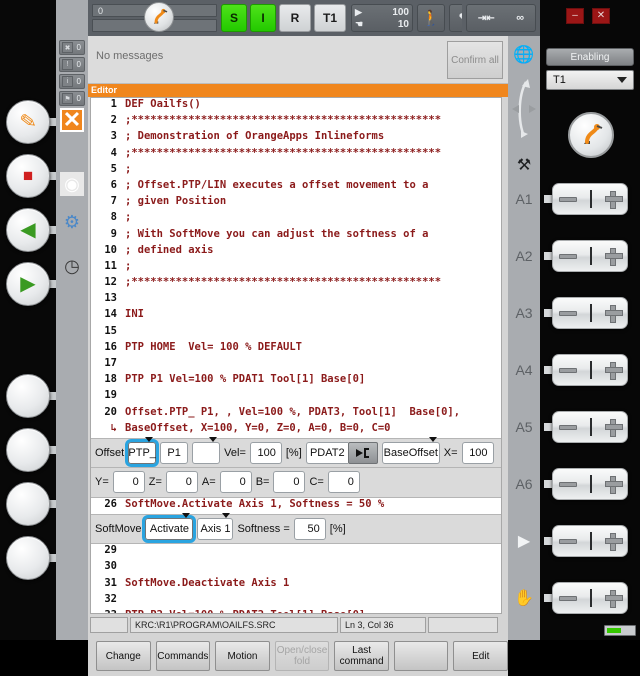 The image size is (640, 676). What do you see at coordinates (72, 184) in the screenshot?
I see `camera-icon: ◉` at bounding box center [72, 184].